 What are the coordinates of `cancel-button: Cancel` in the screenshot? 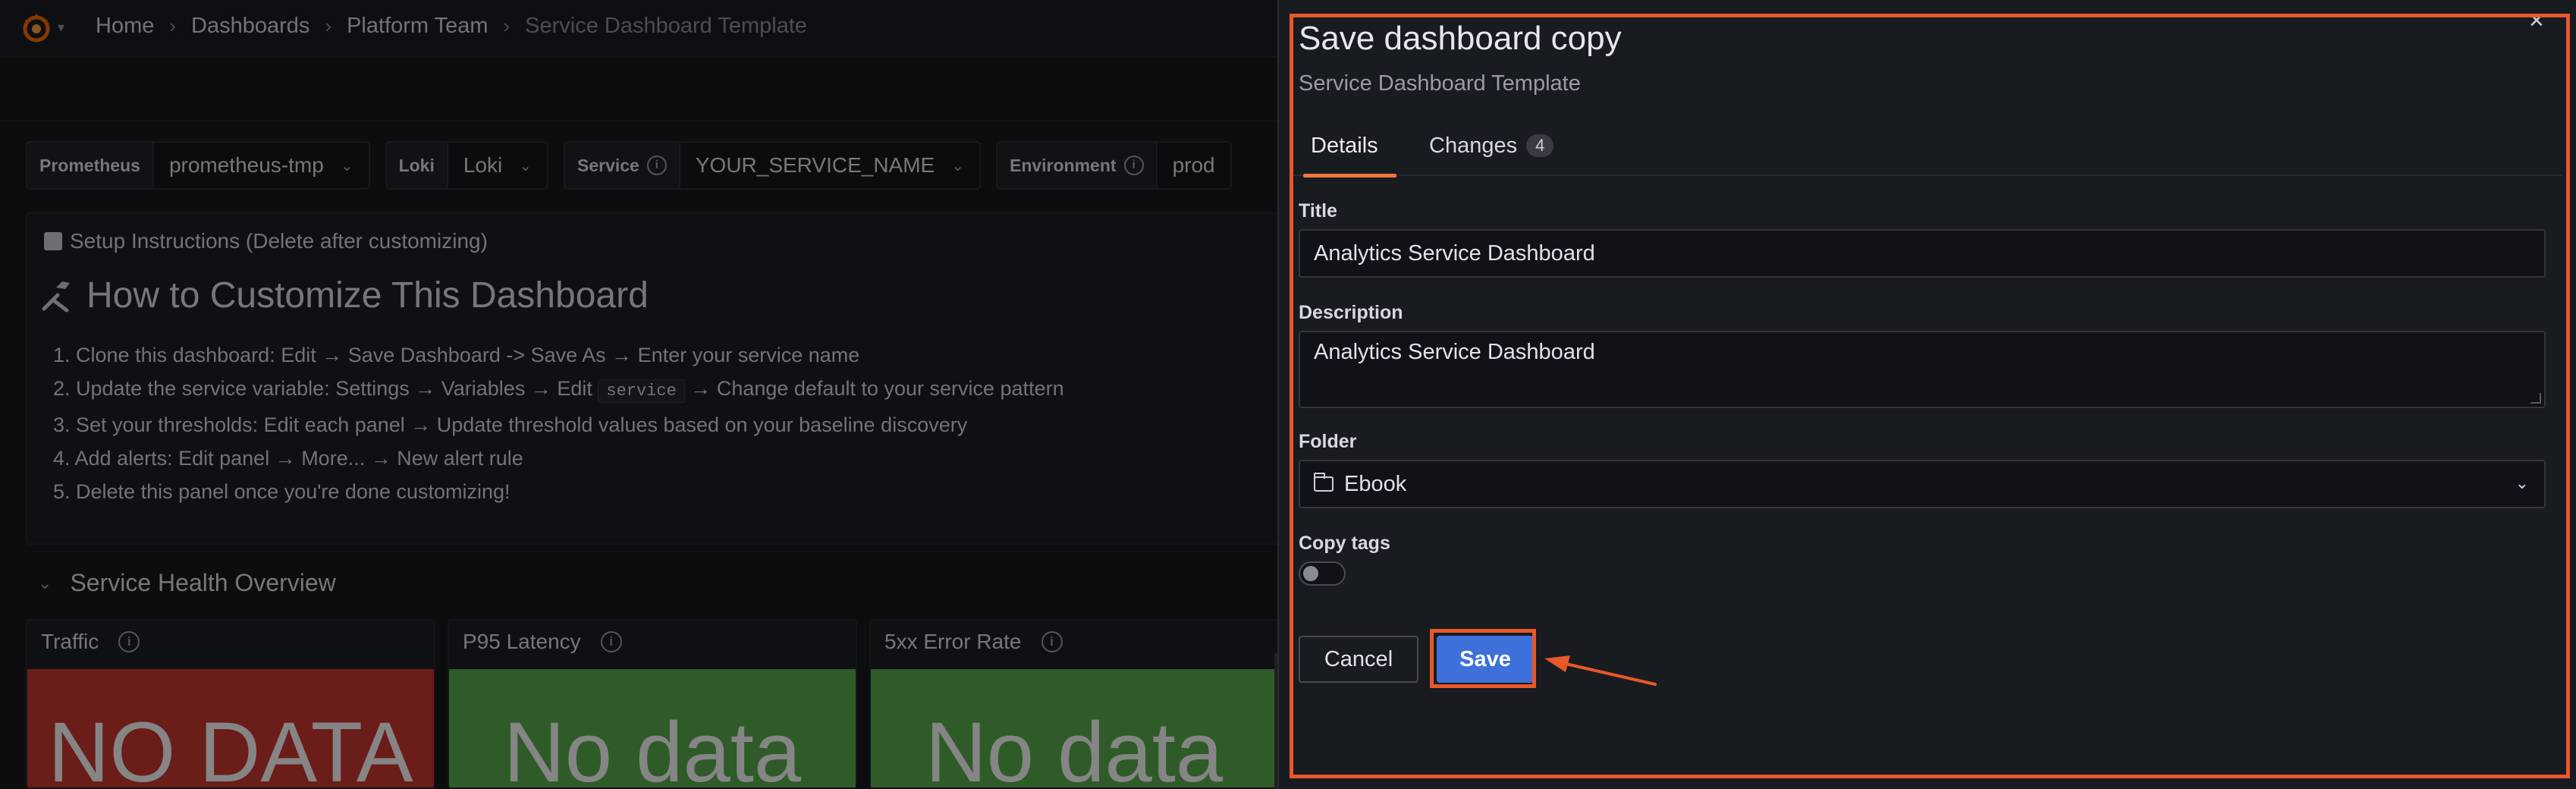 It's located at (1358, 659).